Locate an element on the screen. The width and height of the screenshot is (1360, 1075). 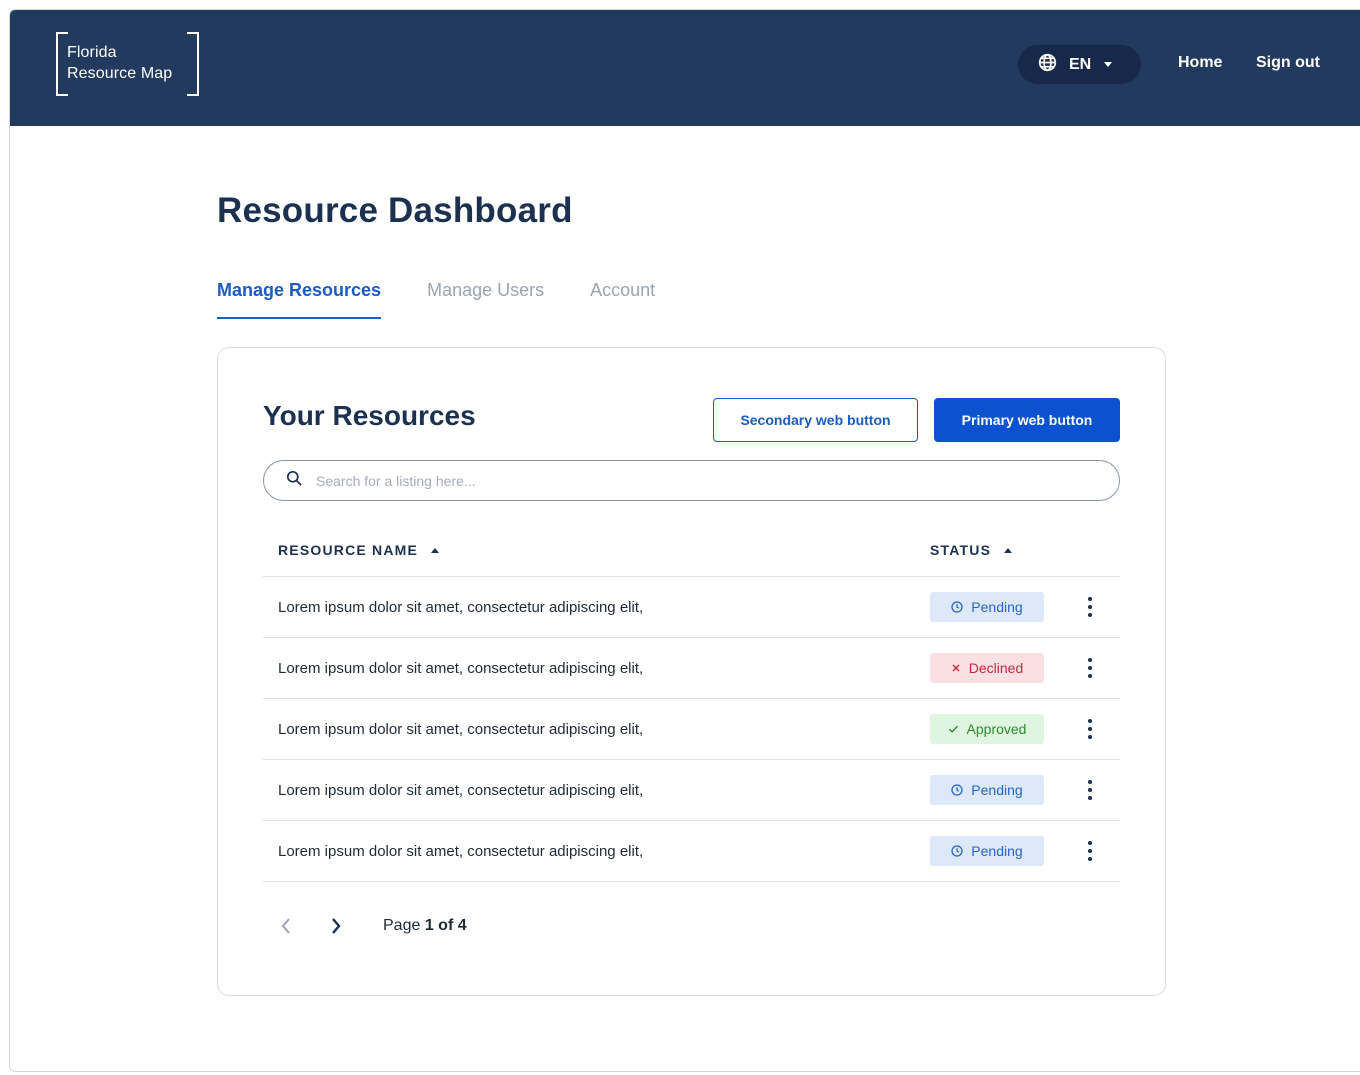
language-selector: EN is located at coordinates (1079, 64).